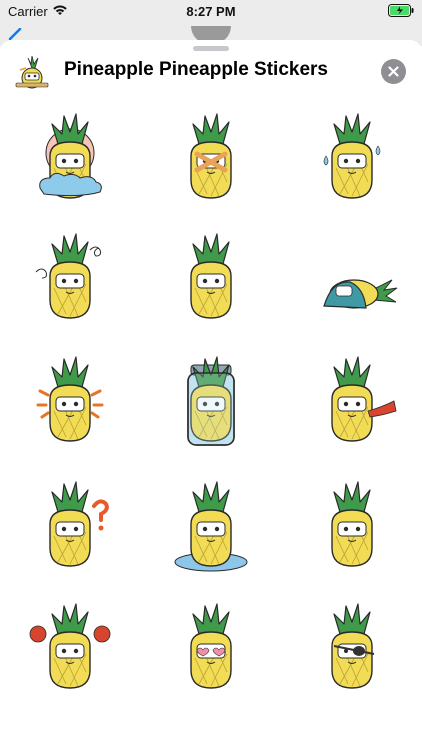  I want to click on close-icon, so click(393, 71).